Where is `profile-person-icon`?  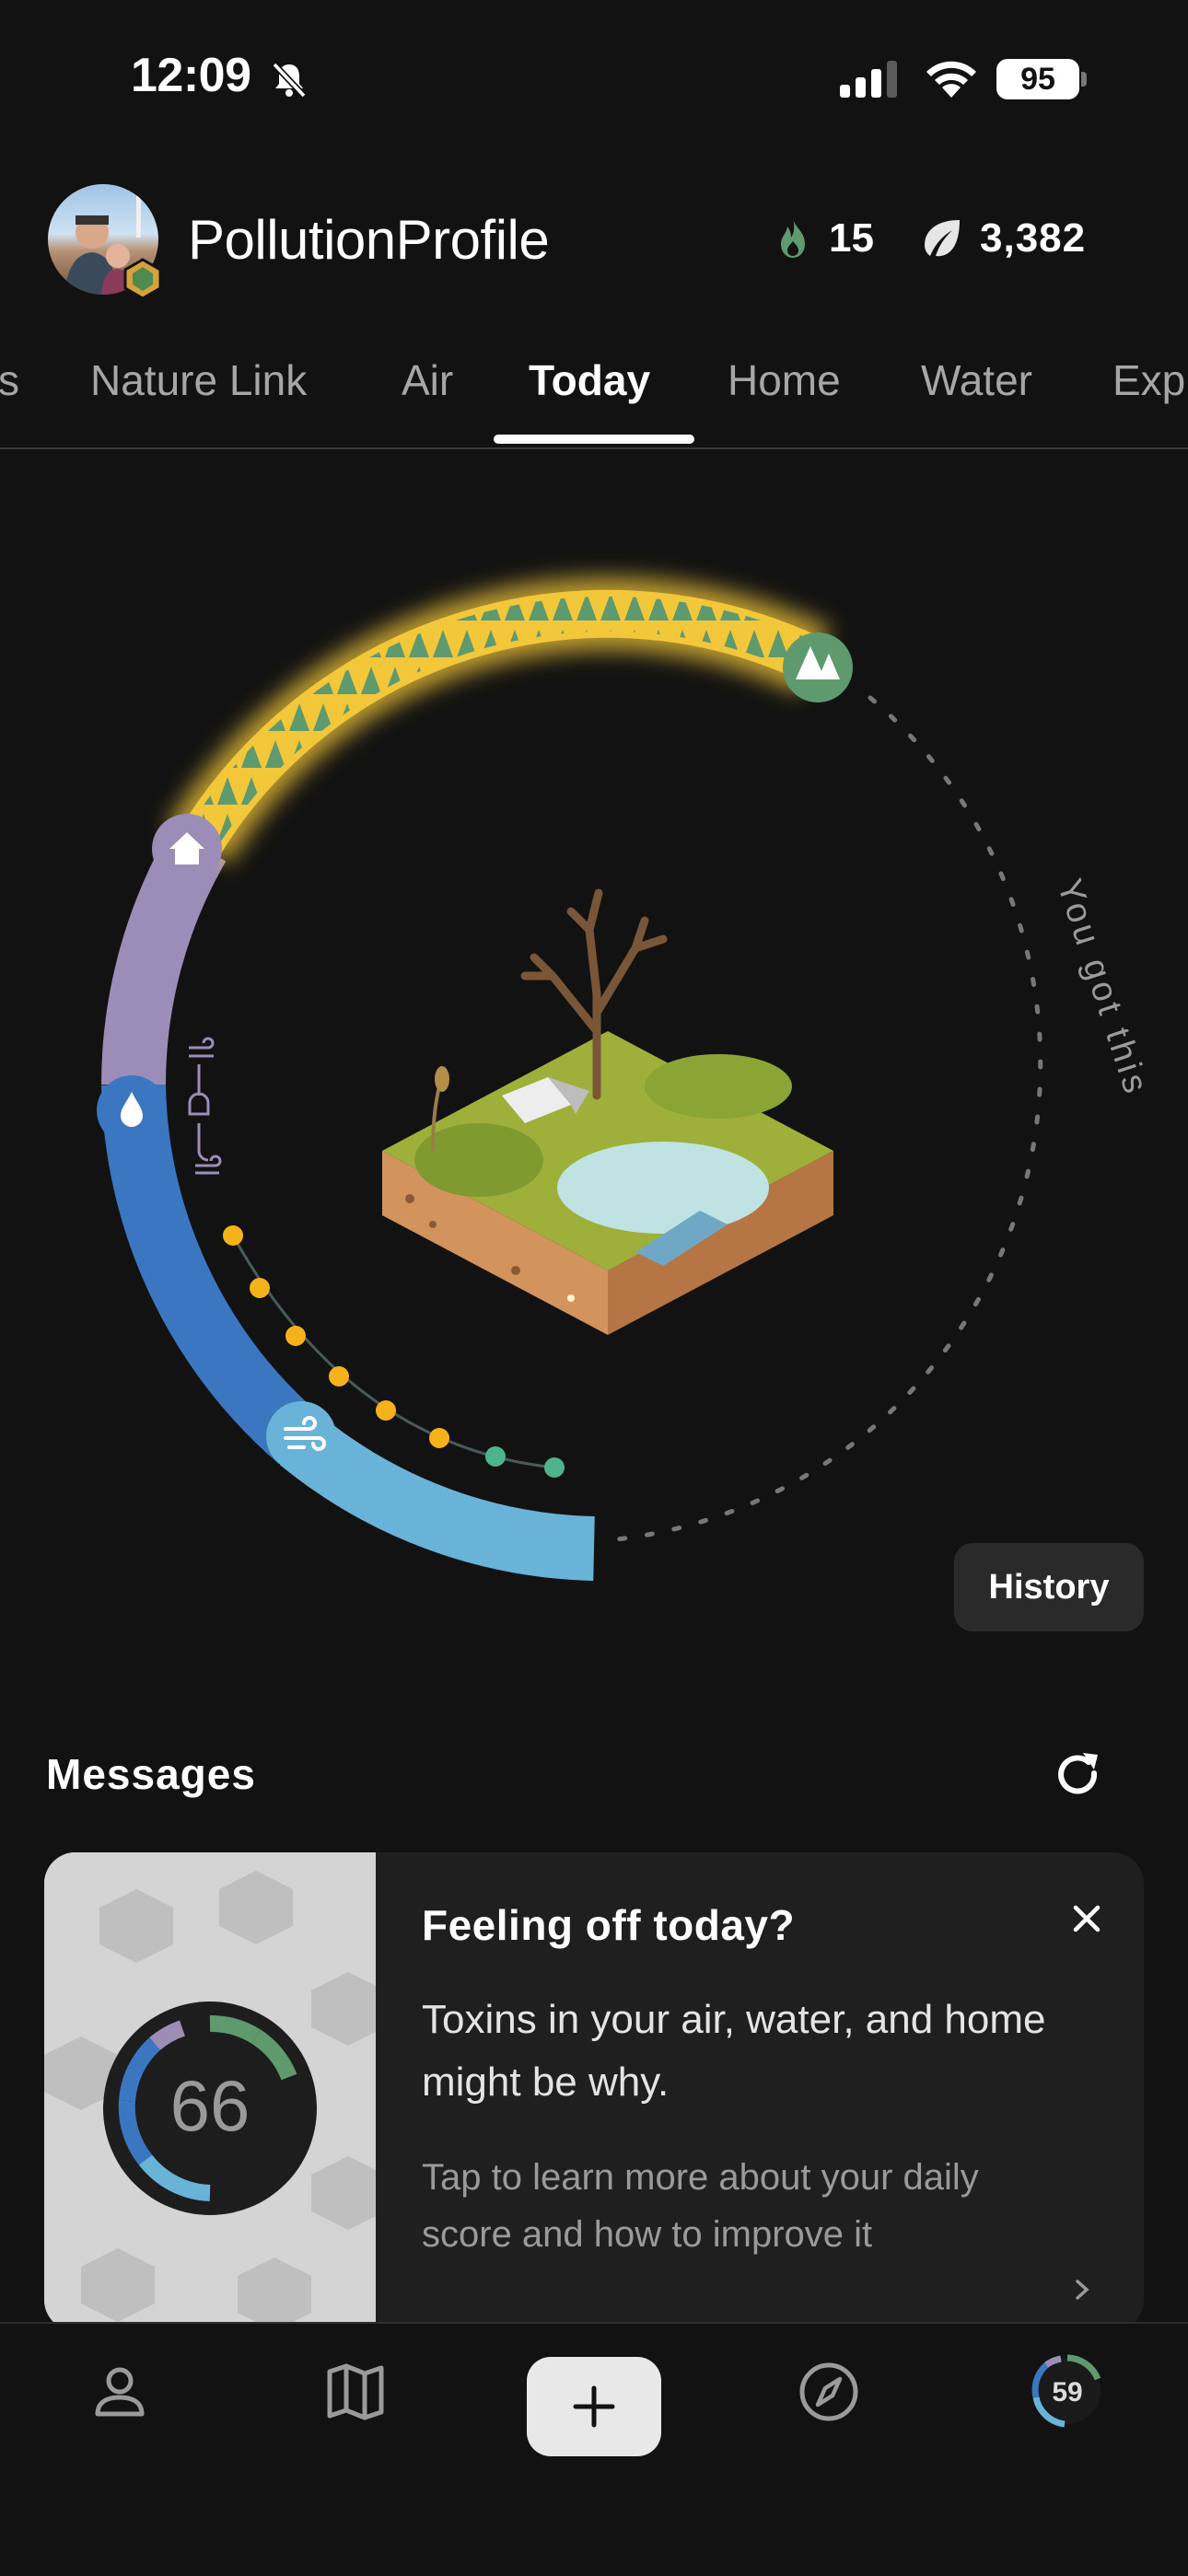
profile-person-icon is located at coordinates (120, 2394).